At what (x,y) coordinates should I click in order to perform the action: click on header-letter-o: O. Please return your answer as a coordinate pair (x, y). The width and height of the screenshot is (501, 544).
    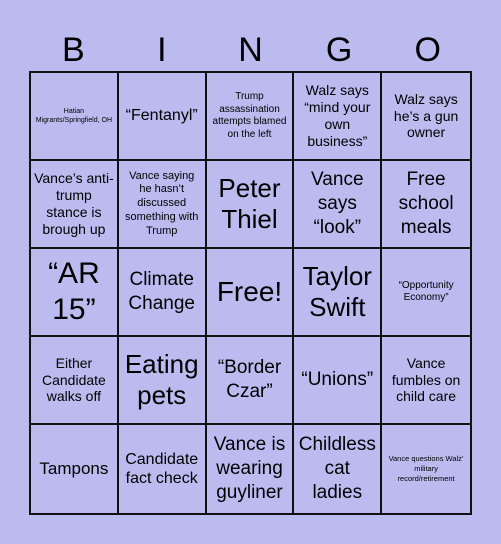
    Looking at the image, I should click on (427, 50).